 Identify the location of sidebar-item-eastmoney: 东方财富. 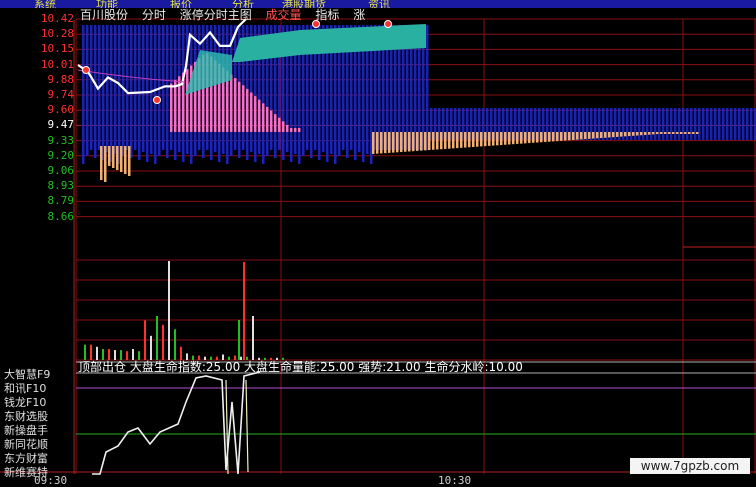
(37, 457).